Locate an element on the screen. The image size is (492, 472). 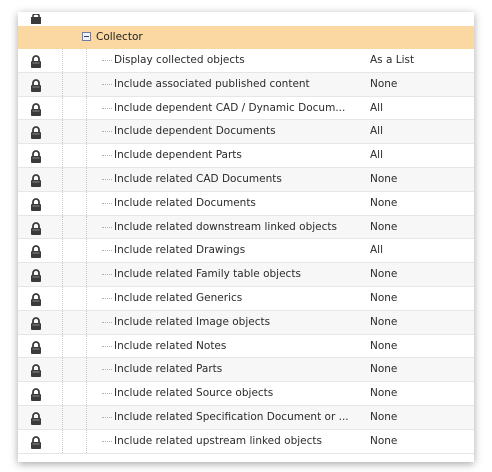
property-row: Display collected objects As a List is located at coordinates (246, 61).